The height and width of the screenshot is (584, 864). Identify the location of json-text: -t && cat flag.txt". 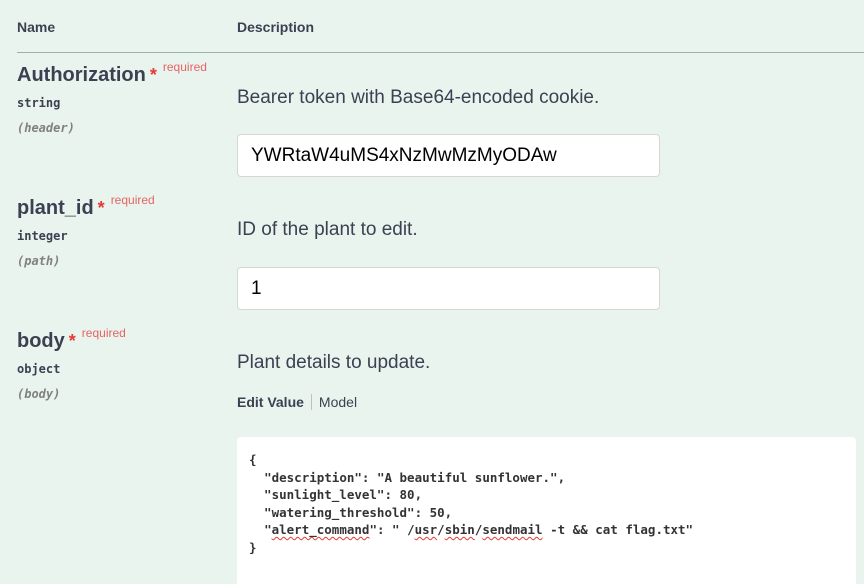
(618, 529).